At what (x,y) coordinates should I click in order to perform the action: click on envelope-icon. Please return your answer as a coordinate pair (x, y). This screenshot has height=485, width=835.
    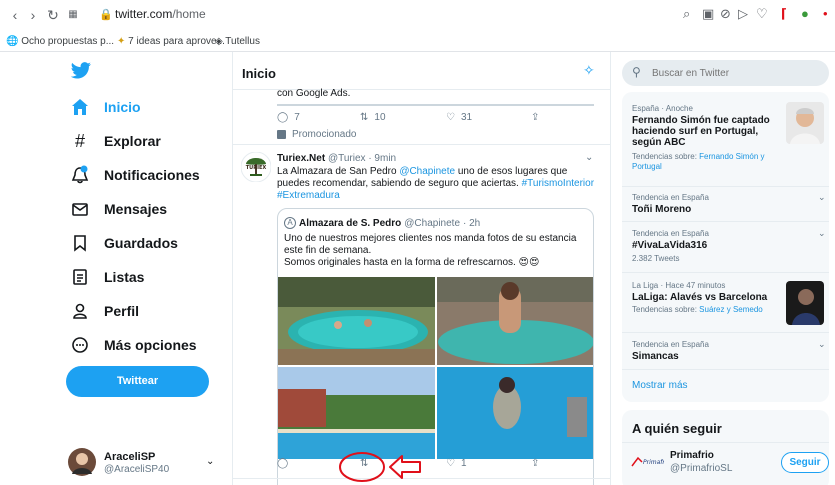
    Looking at the image, I should click on (80, 209).